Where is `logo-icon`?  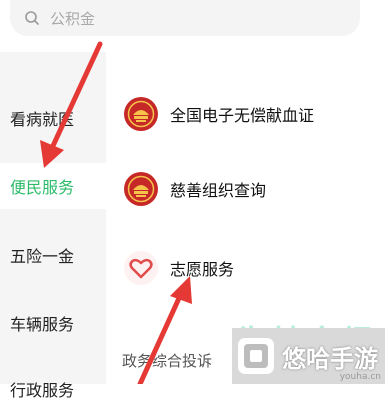
logo-icon is located at coordinates (256, 356).